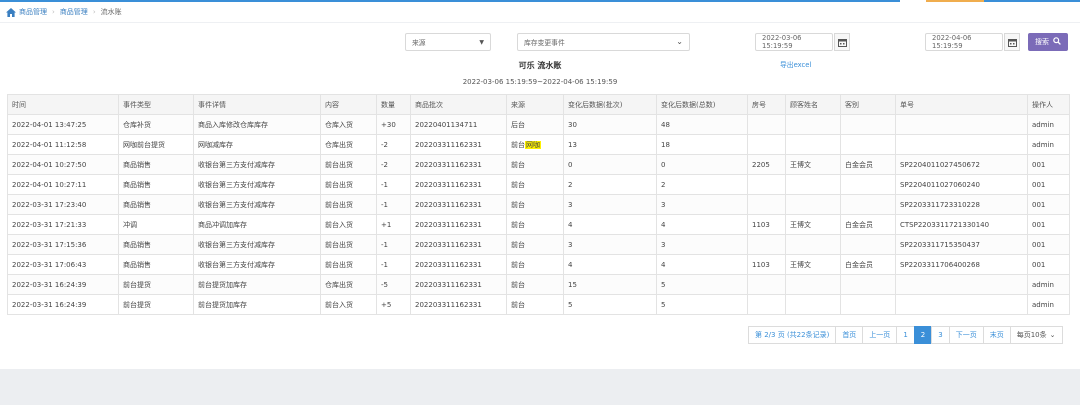  Describe the element at coordinates (966, 335) in the screenshot. I see `next-page-button: 下一页` at that location.